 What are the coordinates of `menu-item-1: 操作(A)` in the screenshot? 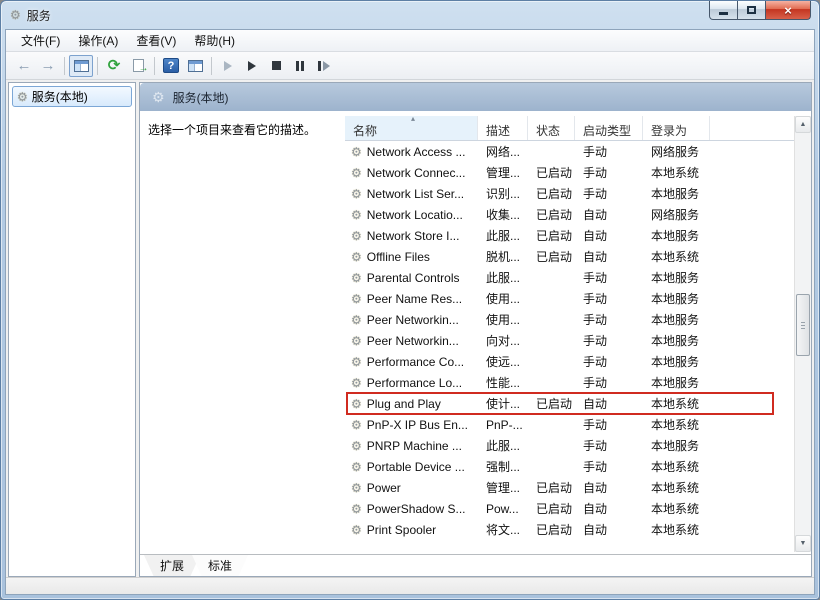 It's located at (98, 40).